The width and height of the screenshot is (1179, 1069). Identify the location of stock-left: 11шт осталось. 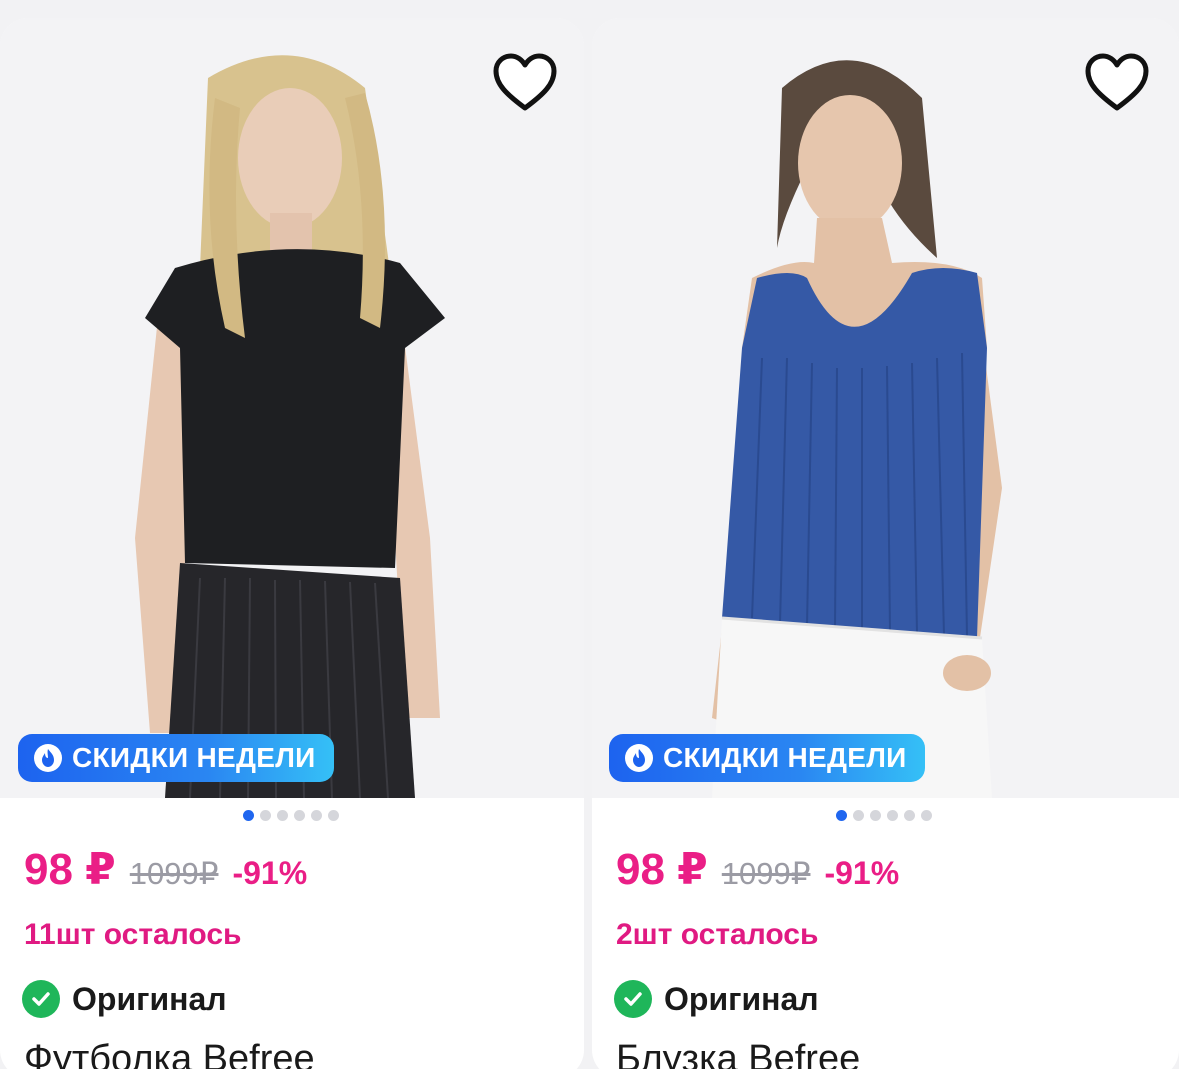
(133, 934).